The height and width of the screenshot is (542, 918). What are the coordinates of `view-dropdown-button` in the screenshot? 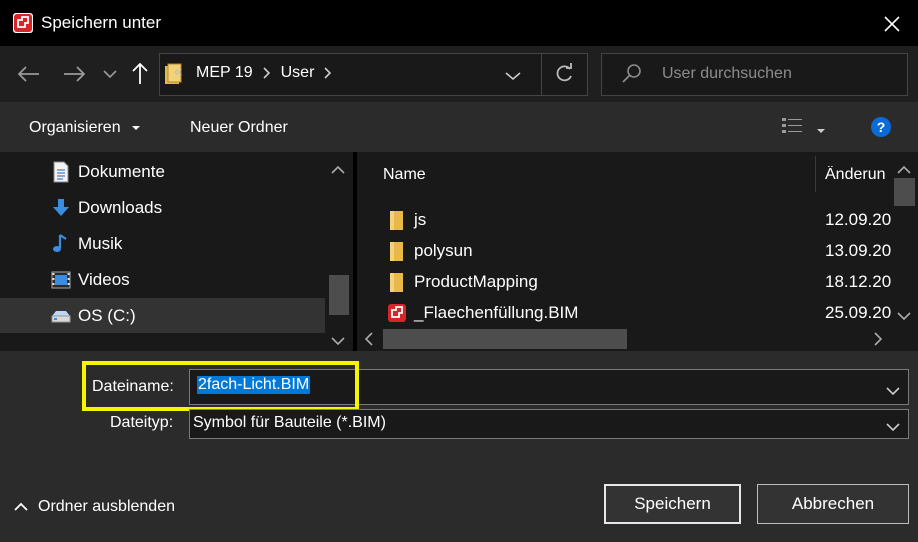 It's located at (821, 131).